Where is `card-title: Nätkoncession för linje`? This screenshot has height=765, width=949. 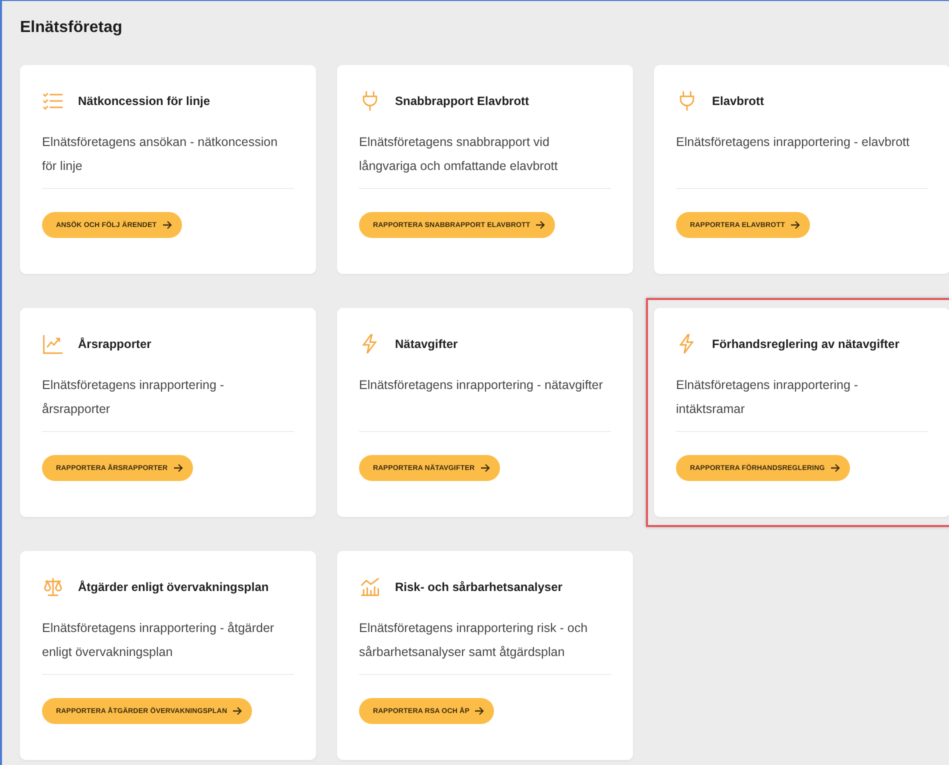
card-title: Nätkoncession för linje is located at coordinates (144, 101).